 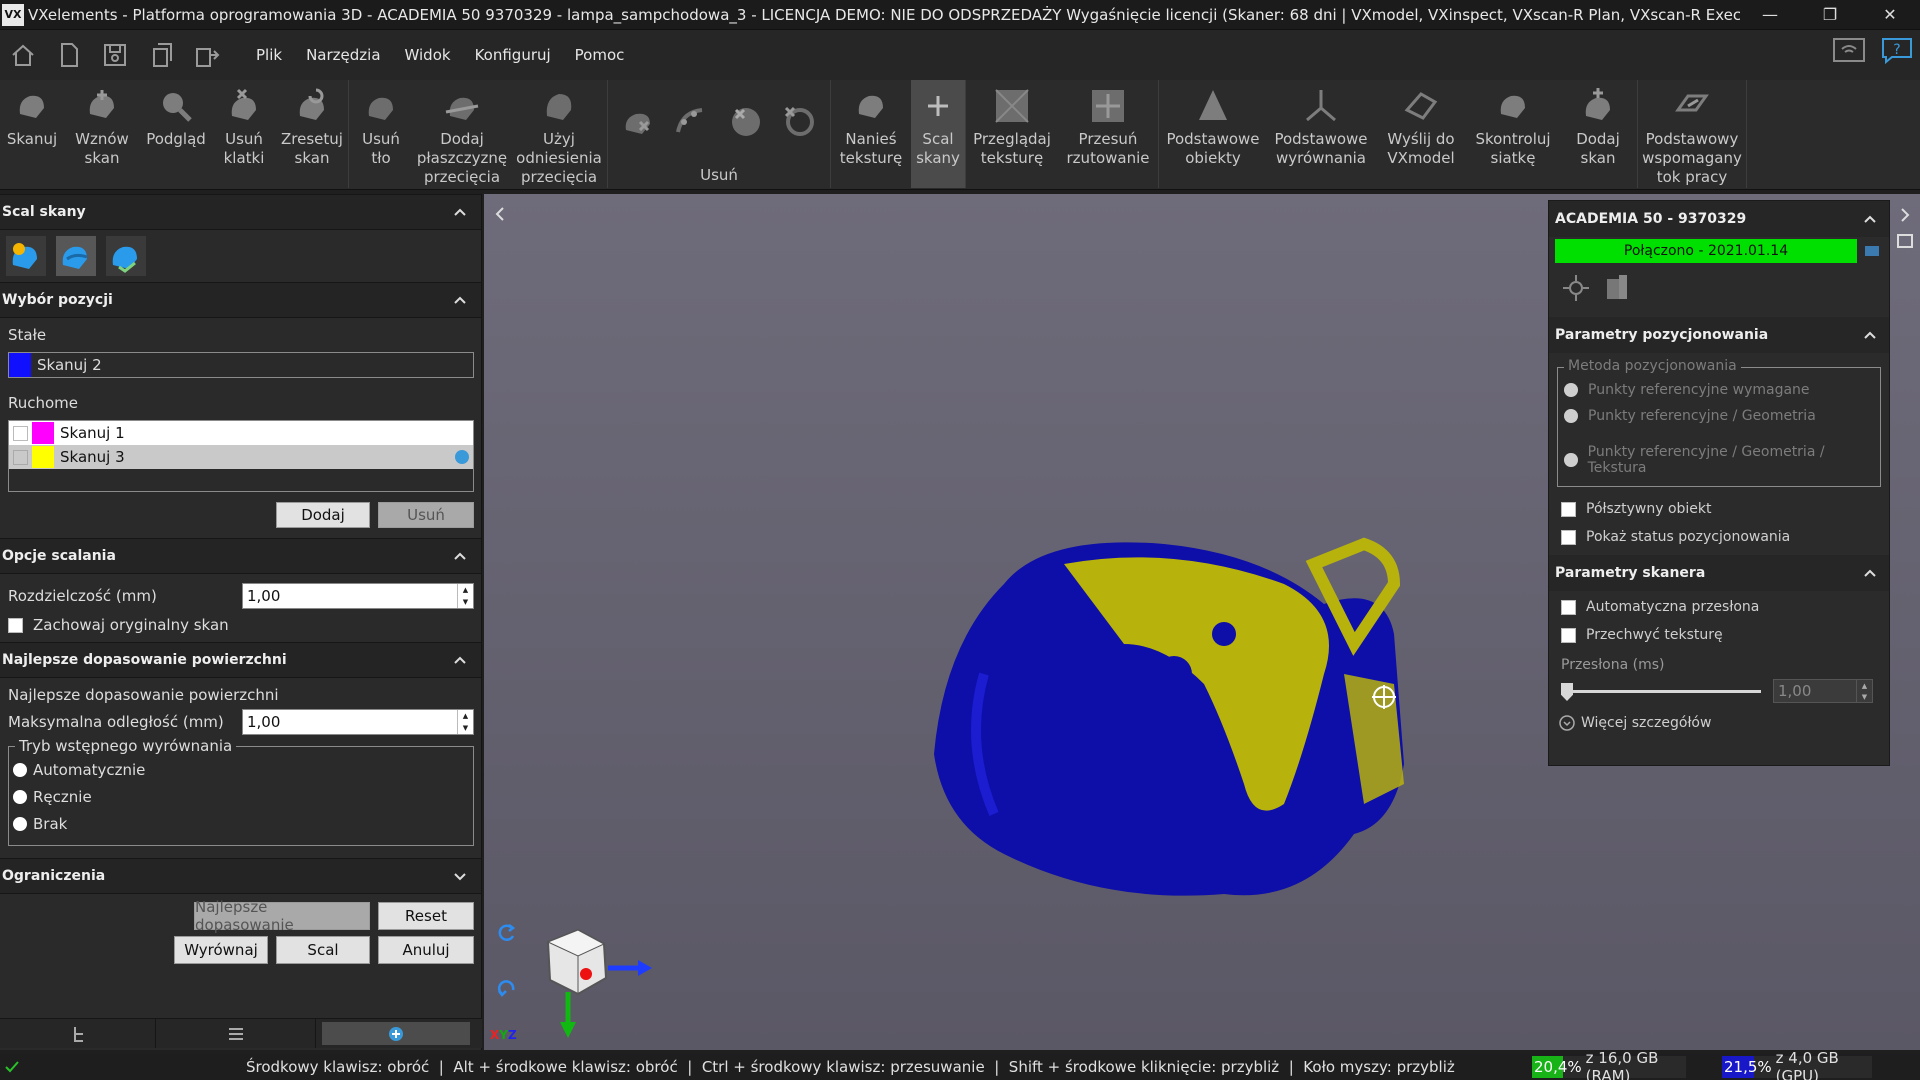 What do you see at coordinates (243, 824) in the screenshot?
I see `tryb-option-none: Brak` at bounding box center [243, 824].